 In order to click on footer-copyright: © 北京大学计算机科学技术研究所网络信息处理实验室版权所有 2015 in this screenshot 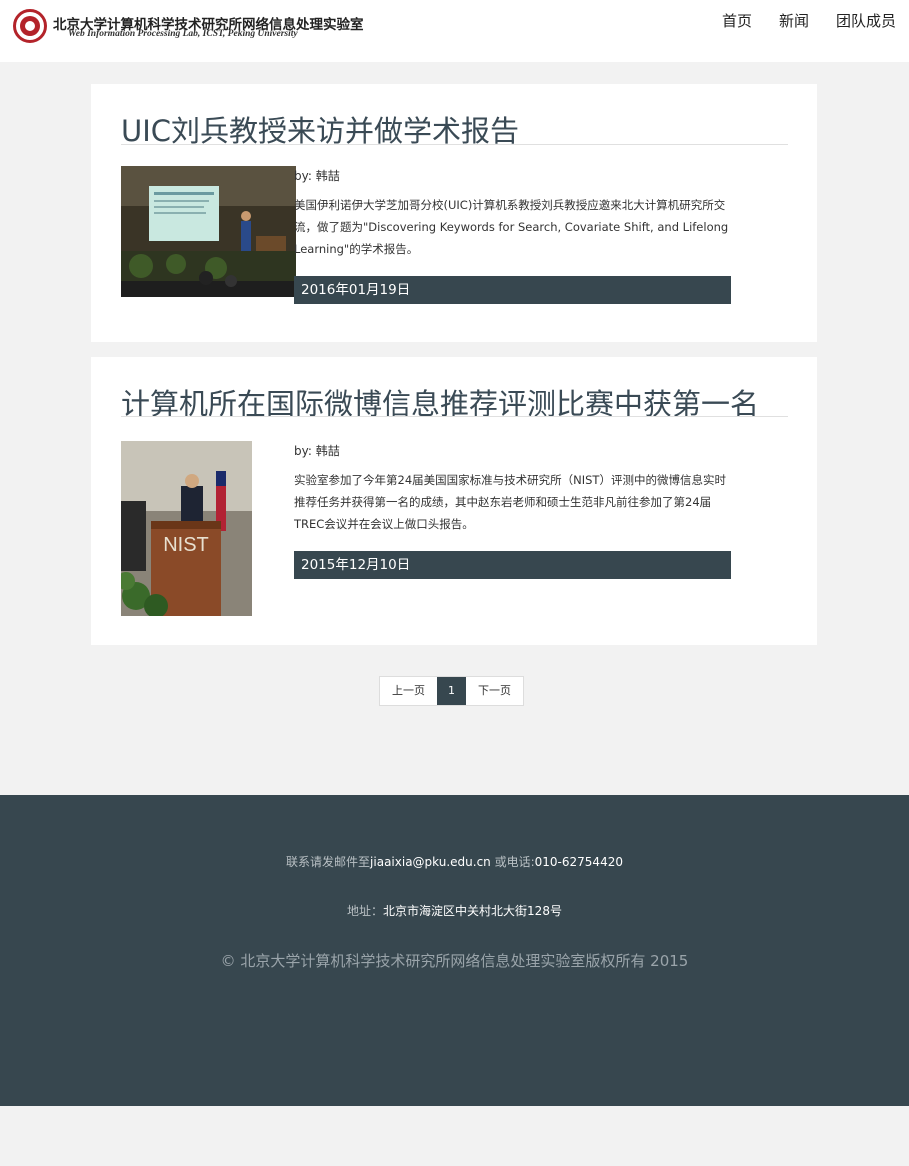, I will do `click(454, 961)`.